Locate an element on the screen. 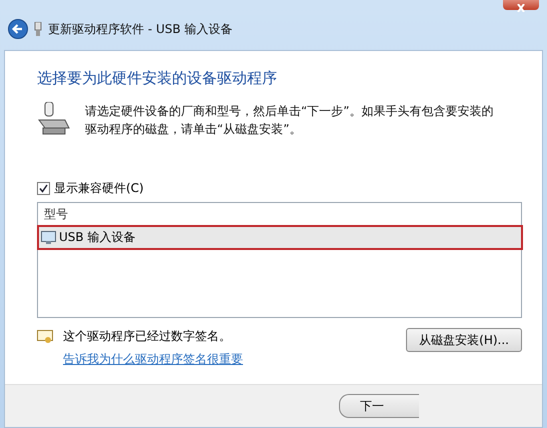 The width and height of the screenshot is (547, 428). close-button is located at coordinates (521, 5).